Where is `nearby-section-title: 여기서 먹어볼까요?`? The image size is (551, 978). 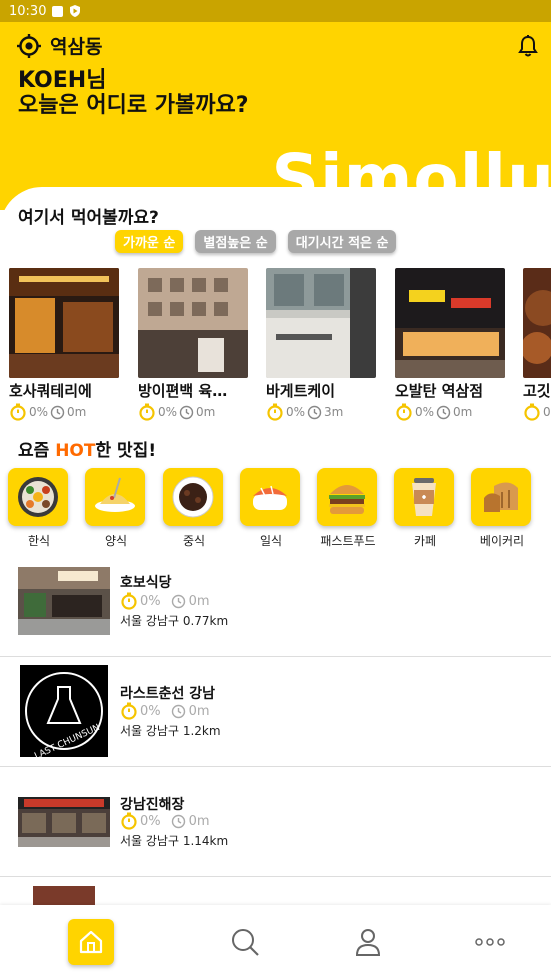 nearby-section-title: 여기서 먹어볼까요? is located at coordinates (88, 218).